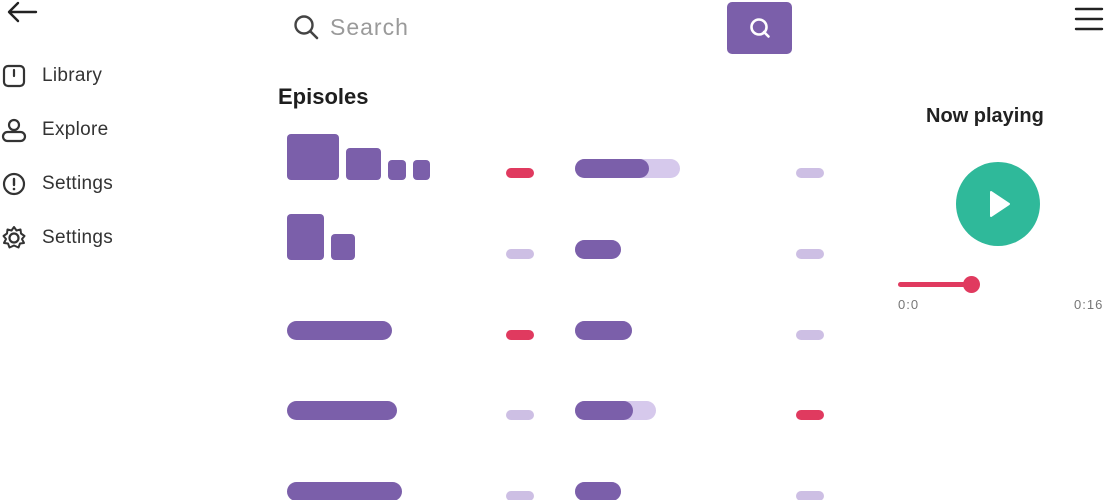 The width and height of the screenshot is (1105, 500). Describe the element at coordinates (14, 184) in the screenshot. I see `info-icon` at that location.